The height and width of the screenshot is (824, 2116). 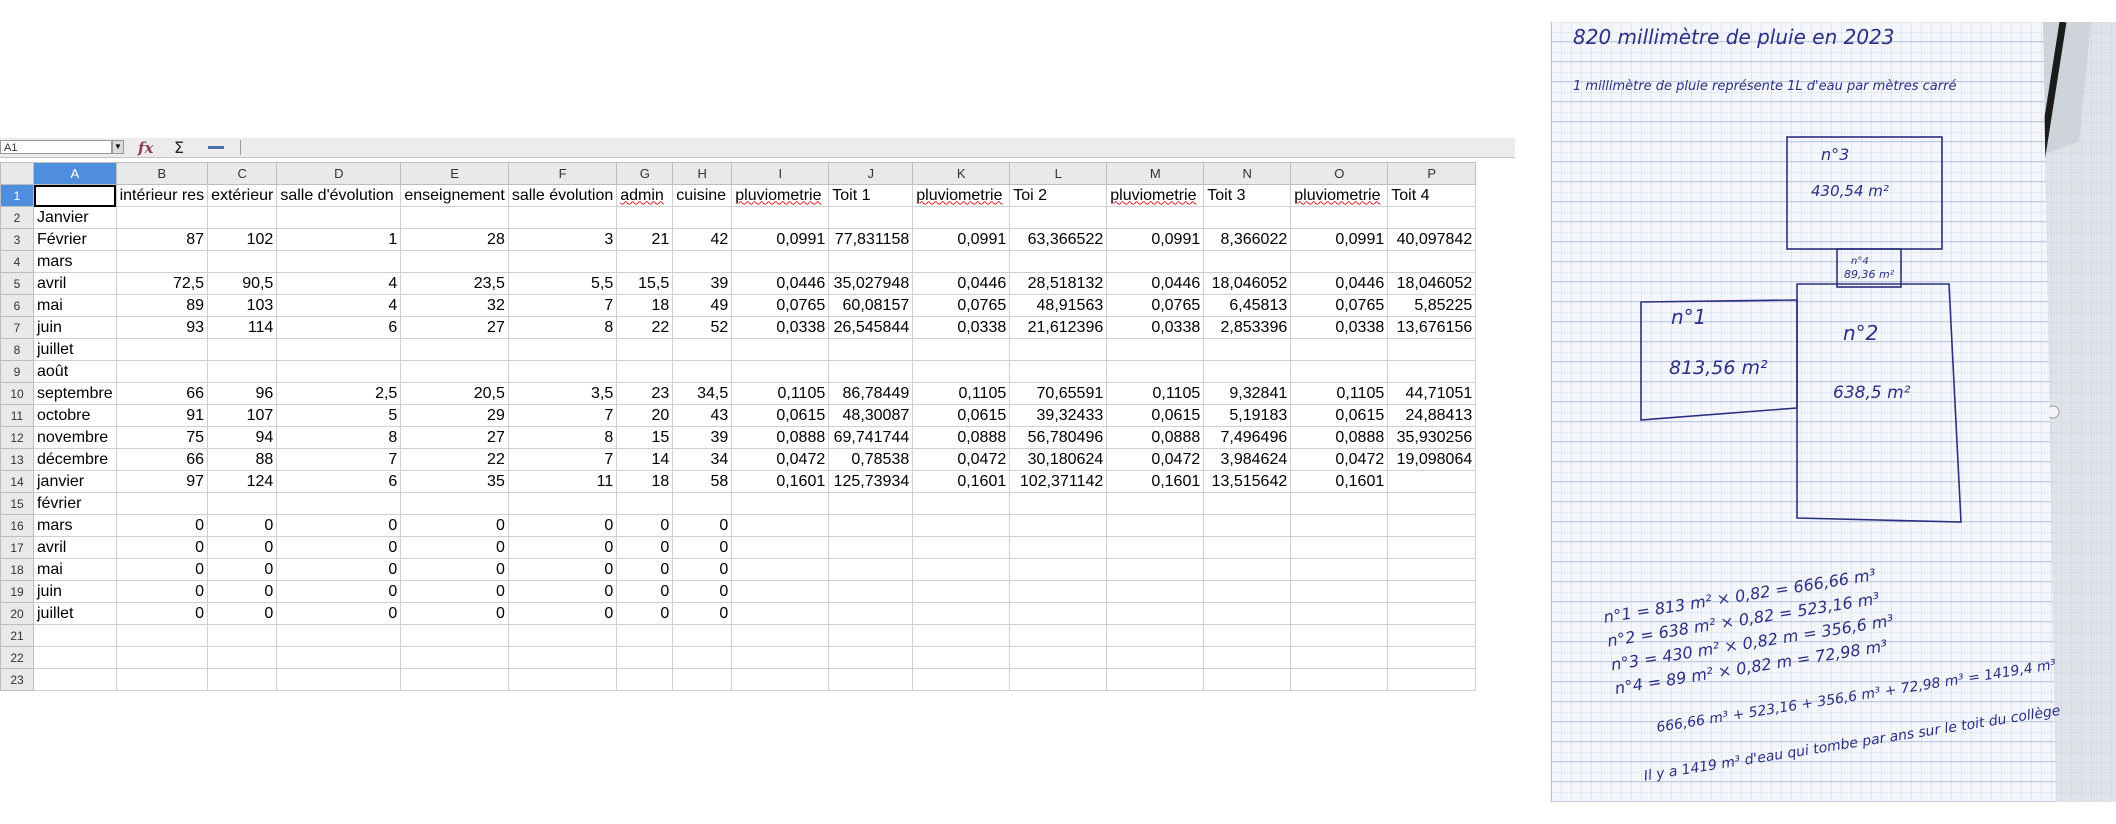 What do you see at coordinates (242, 305) in the screenshot?
I see `cell: 103` at bounding box center [242, 305].